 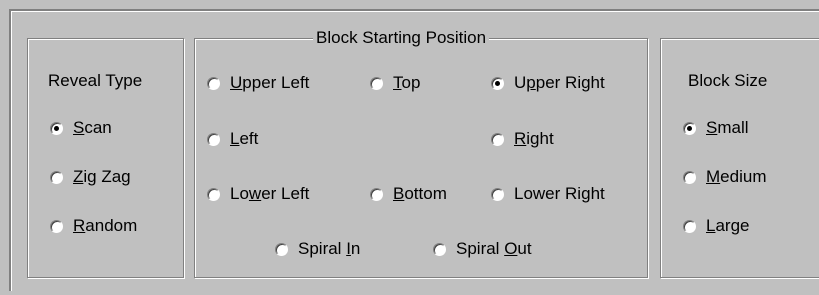 I want to click on radio-medium: Medium, so click(x=724, y=177).